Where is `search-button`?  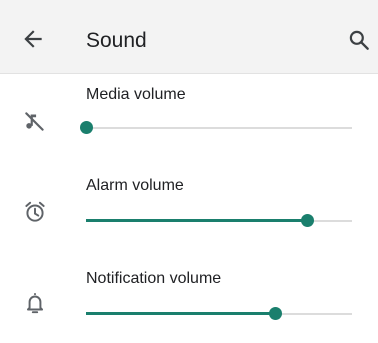
search-button is located at coordinates (359, 40).